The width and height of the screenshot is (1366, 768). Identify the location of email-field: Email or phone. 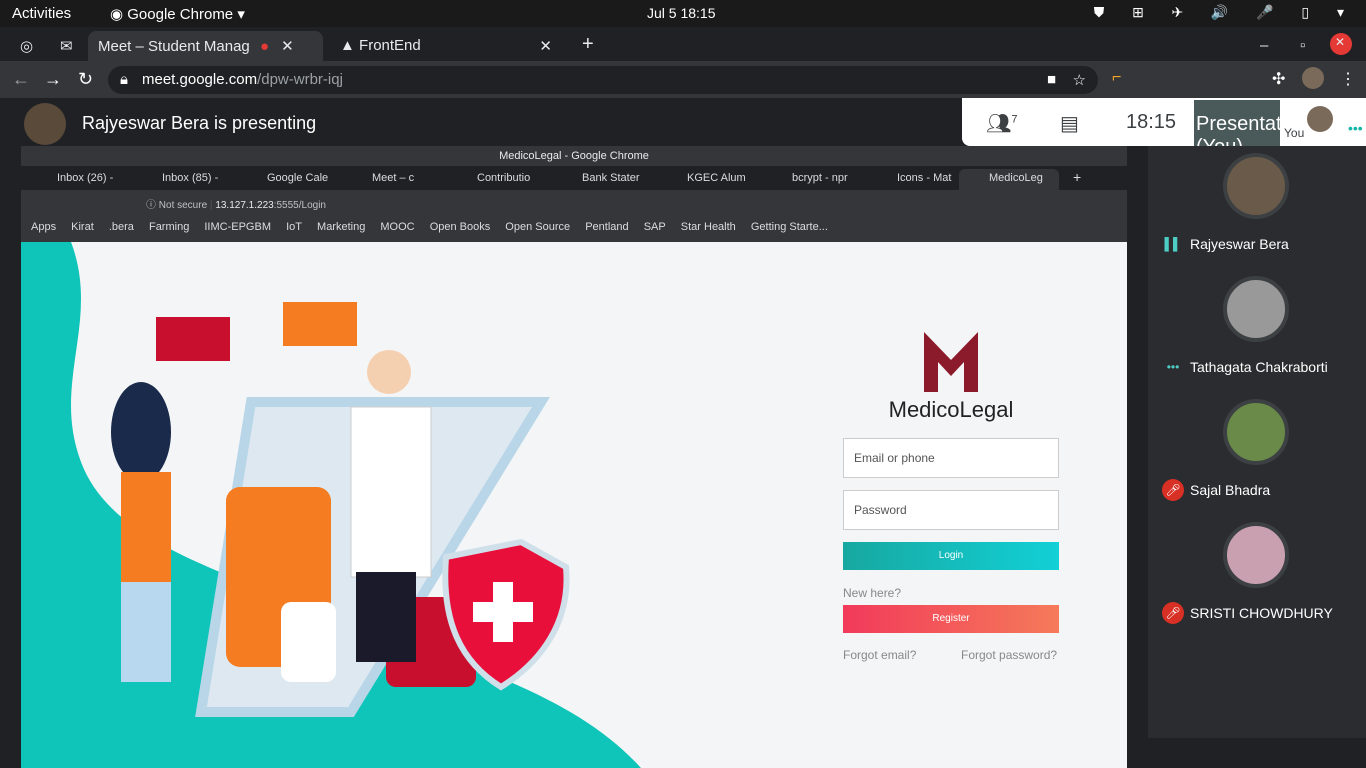
(951, 458).